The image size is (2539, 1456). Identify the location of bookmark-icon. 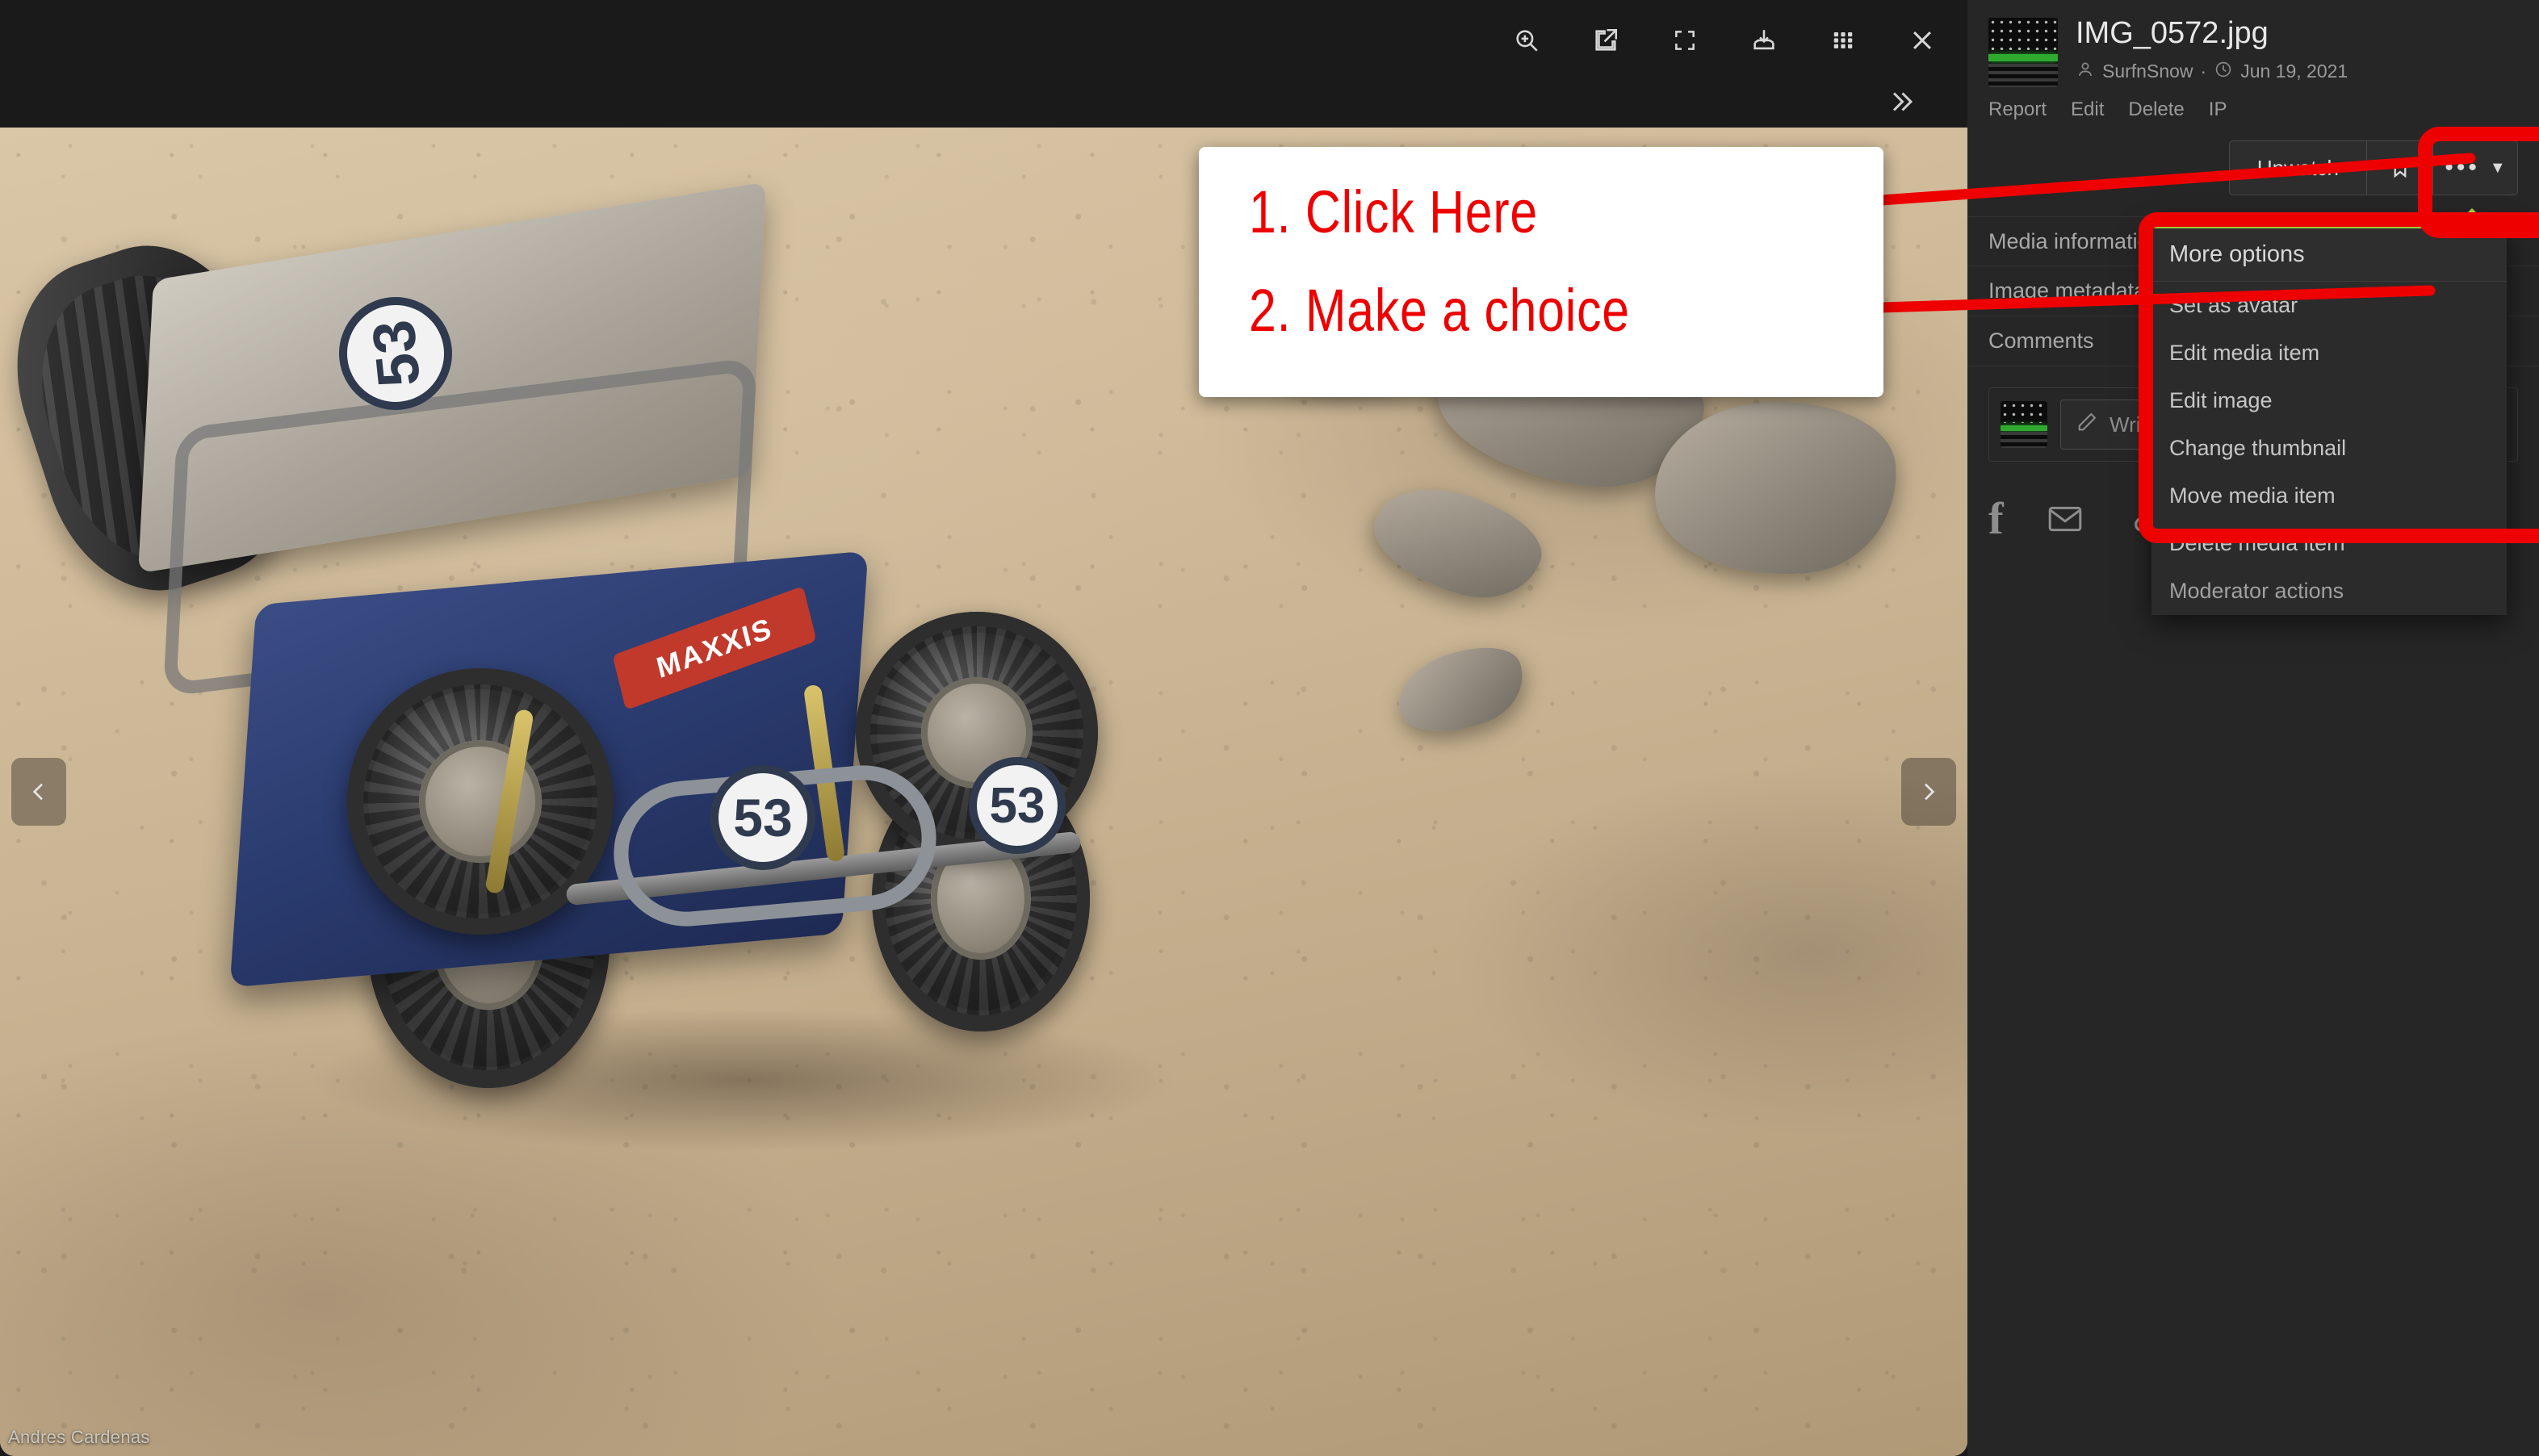
(2400, 168).